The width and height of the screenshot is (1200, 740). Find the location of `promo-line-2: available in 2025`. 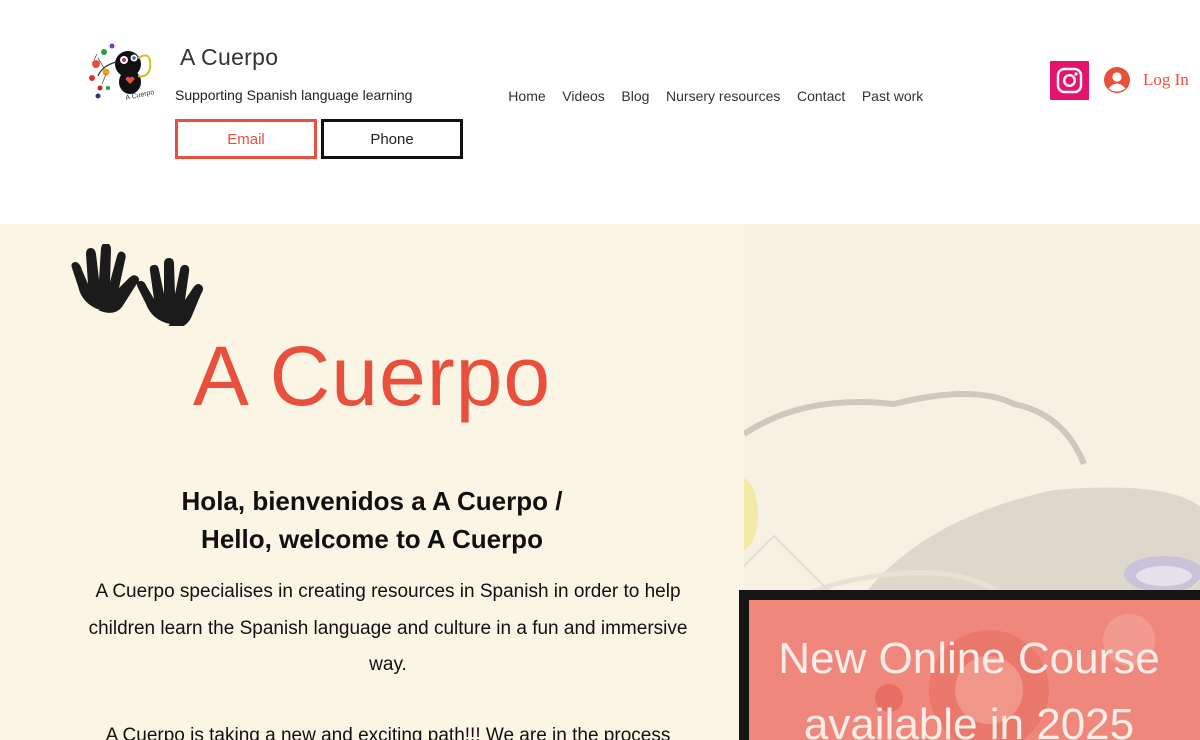

promo-line-2: available in 2025 is located at coordinates (969, 720).